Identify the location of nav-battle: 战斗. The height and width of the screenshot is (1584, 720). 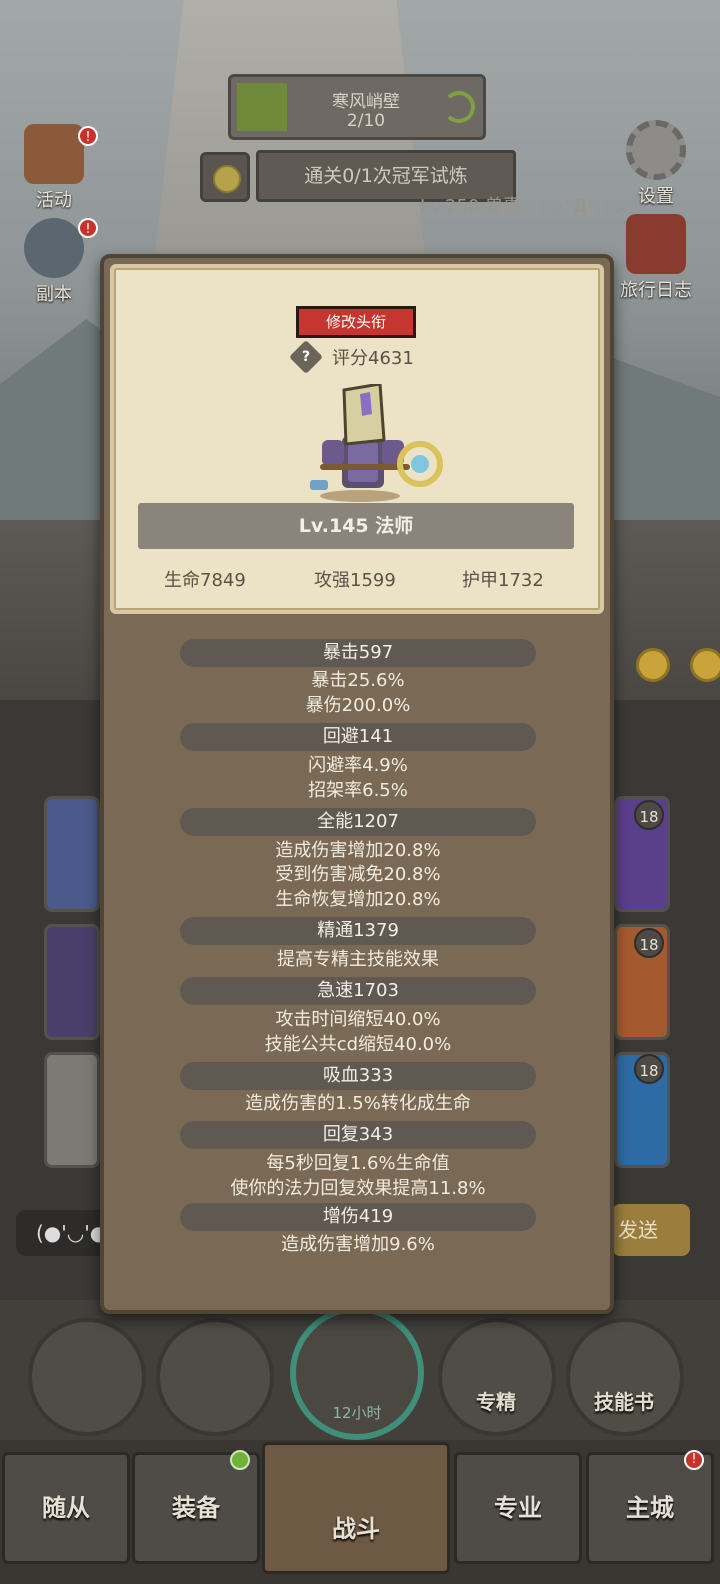
(356, 1508).